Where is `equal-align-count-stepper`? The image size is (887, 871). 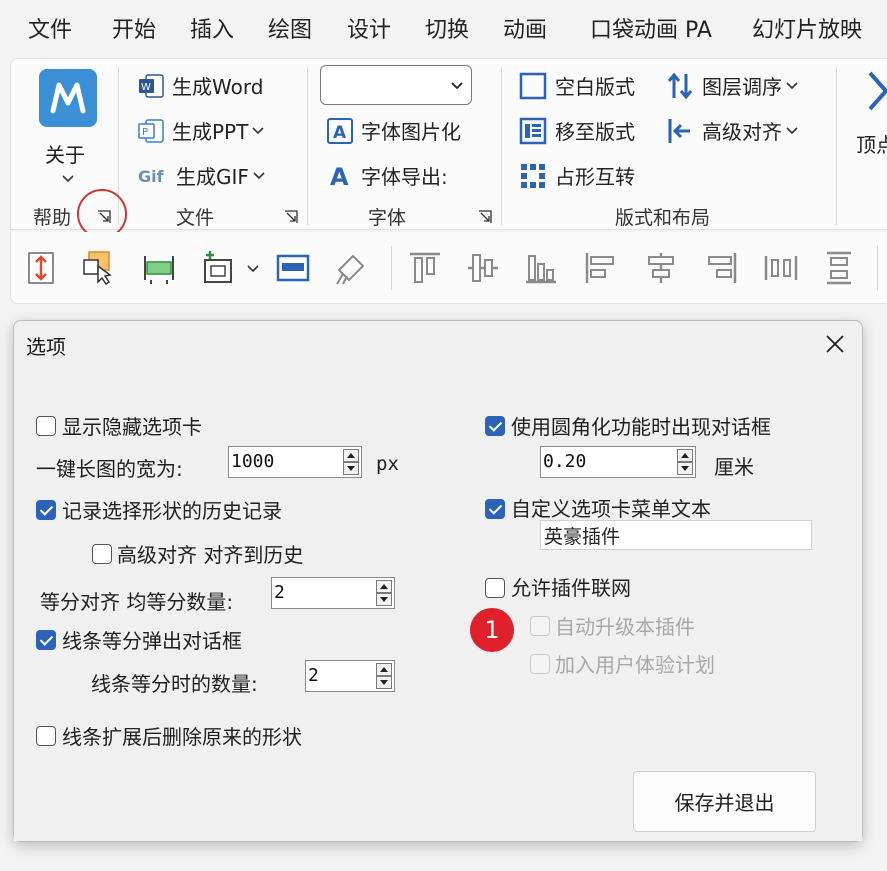
equal-align-count-stepper is located at coordinates (333, 593).